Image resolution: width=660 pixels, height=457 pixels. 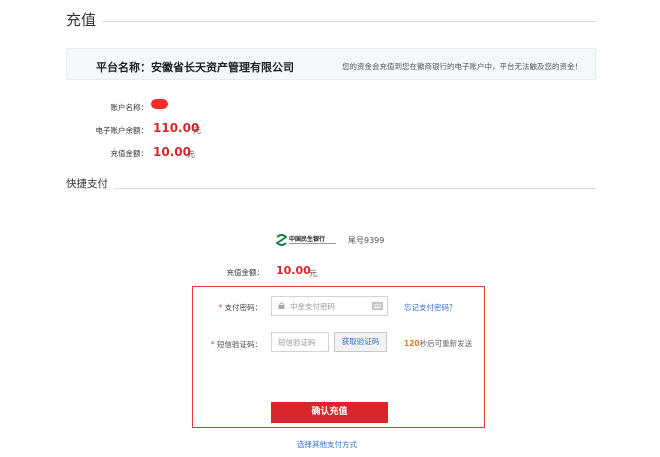 I want to click on account-name-redacted, so click(x=159, y=104).